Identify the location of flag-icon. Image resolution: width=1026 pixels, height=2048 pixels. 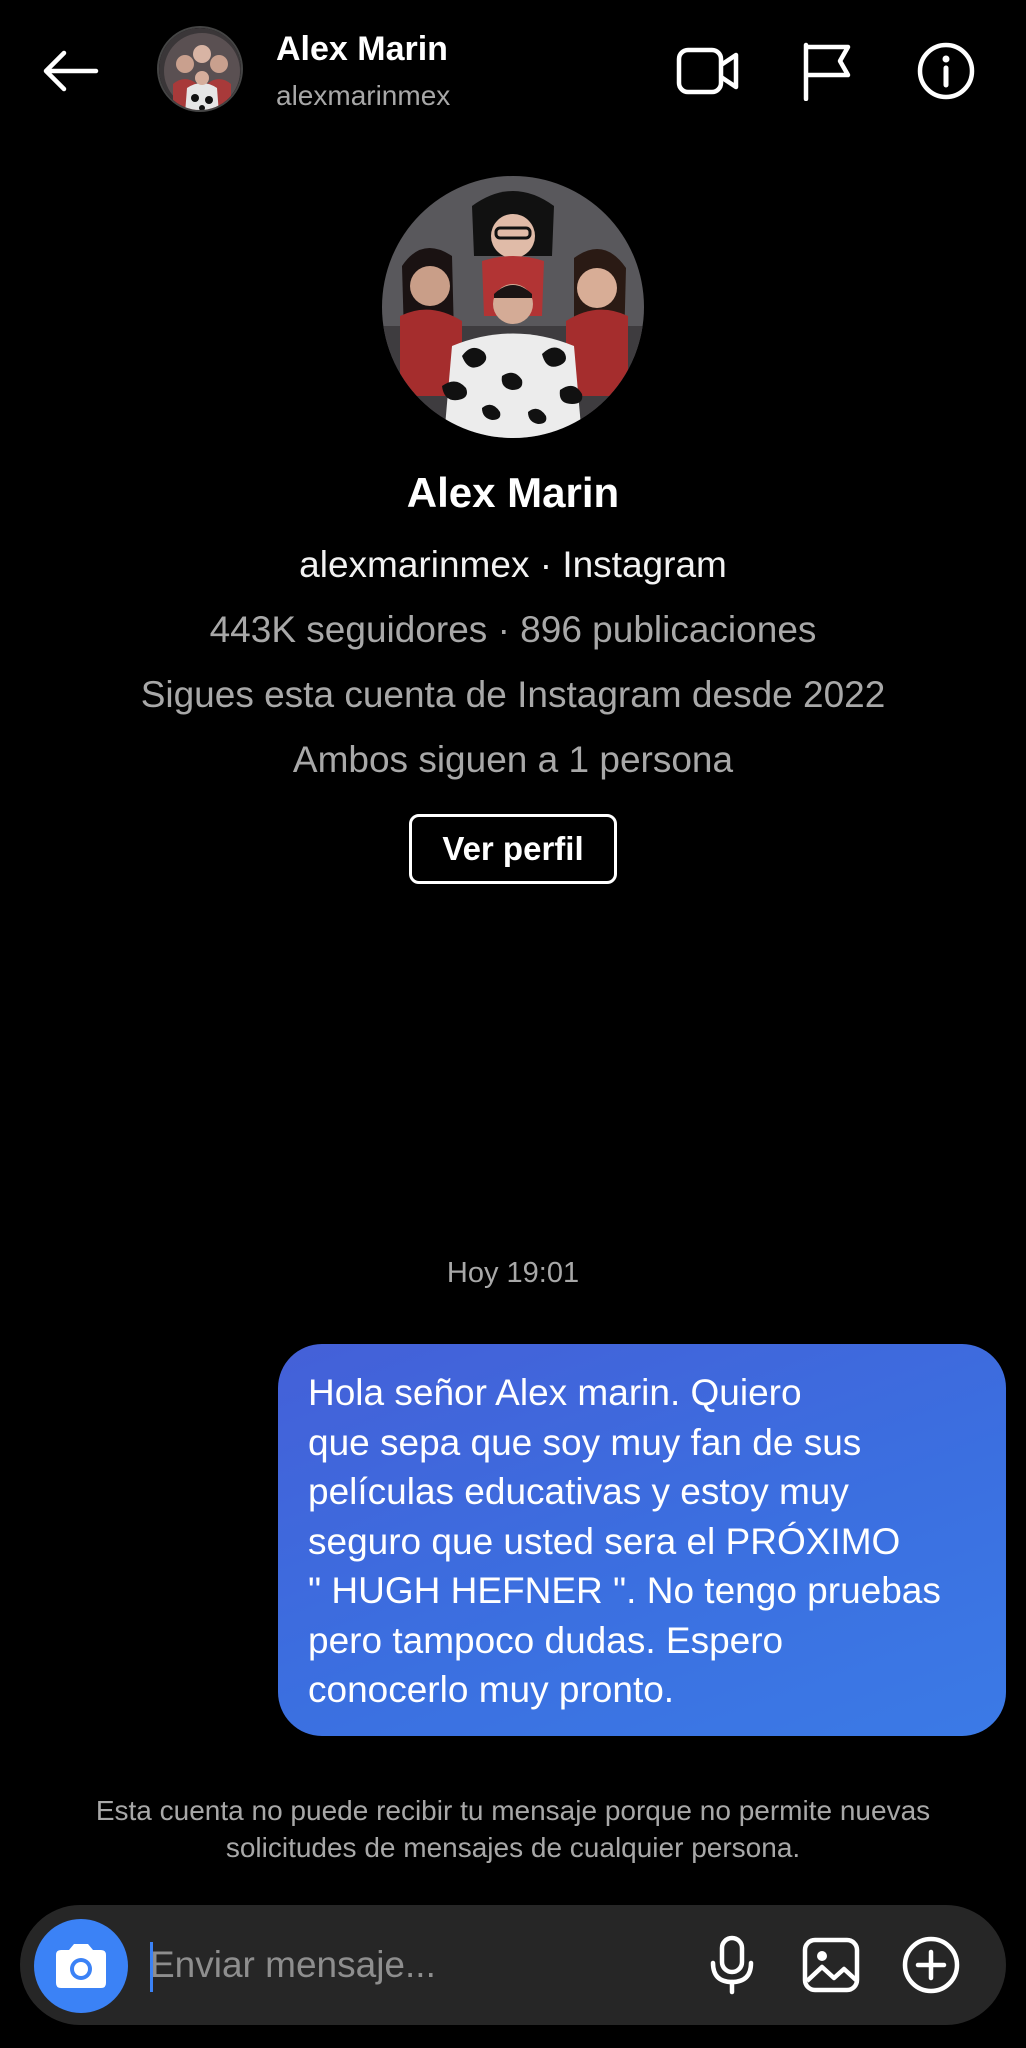
(827, 71).